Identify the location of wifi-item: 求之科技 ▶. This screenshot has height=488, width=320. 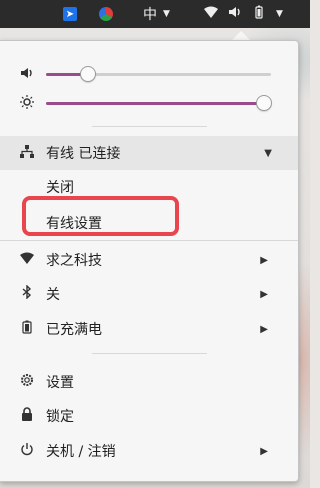
(149, 260).